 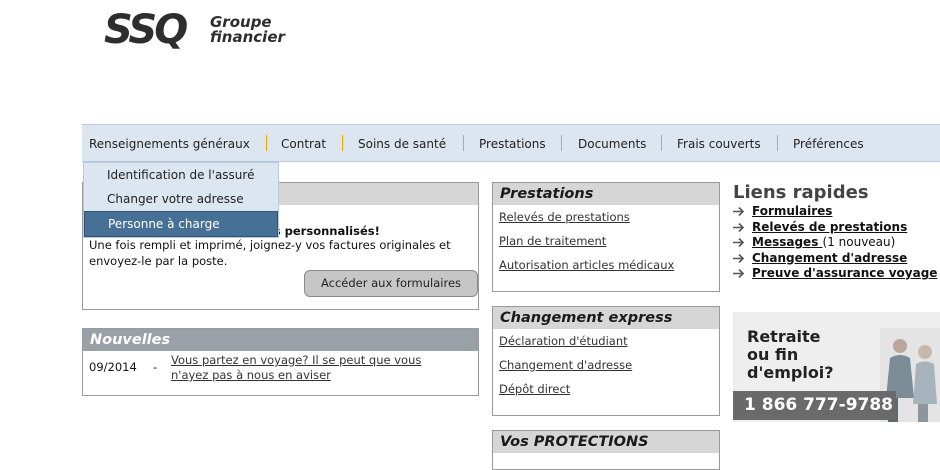 What do you see at coordinates (612, 144) in the screenshot?
I see `nav-documents: Documents` at bounding box center [612, 144].